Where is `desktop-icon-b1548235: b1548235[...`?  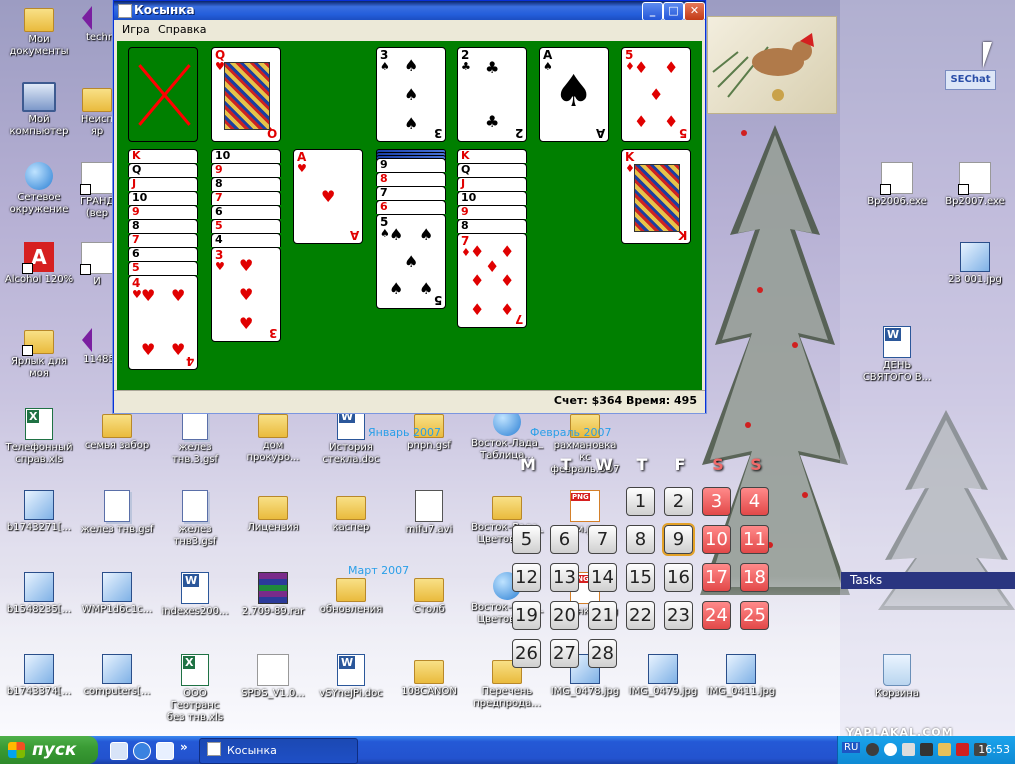
desktop-icon-b1548235: b1548235[... is located at coordinates (39, 594).